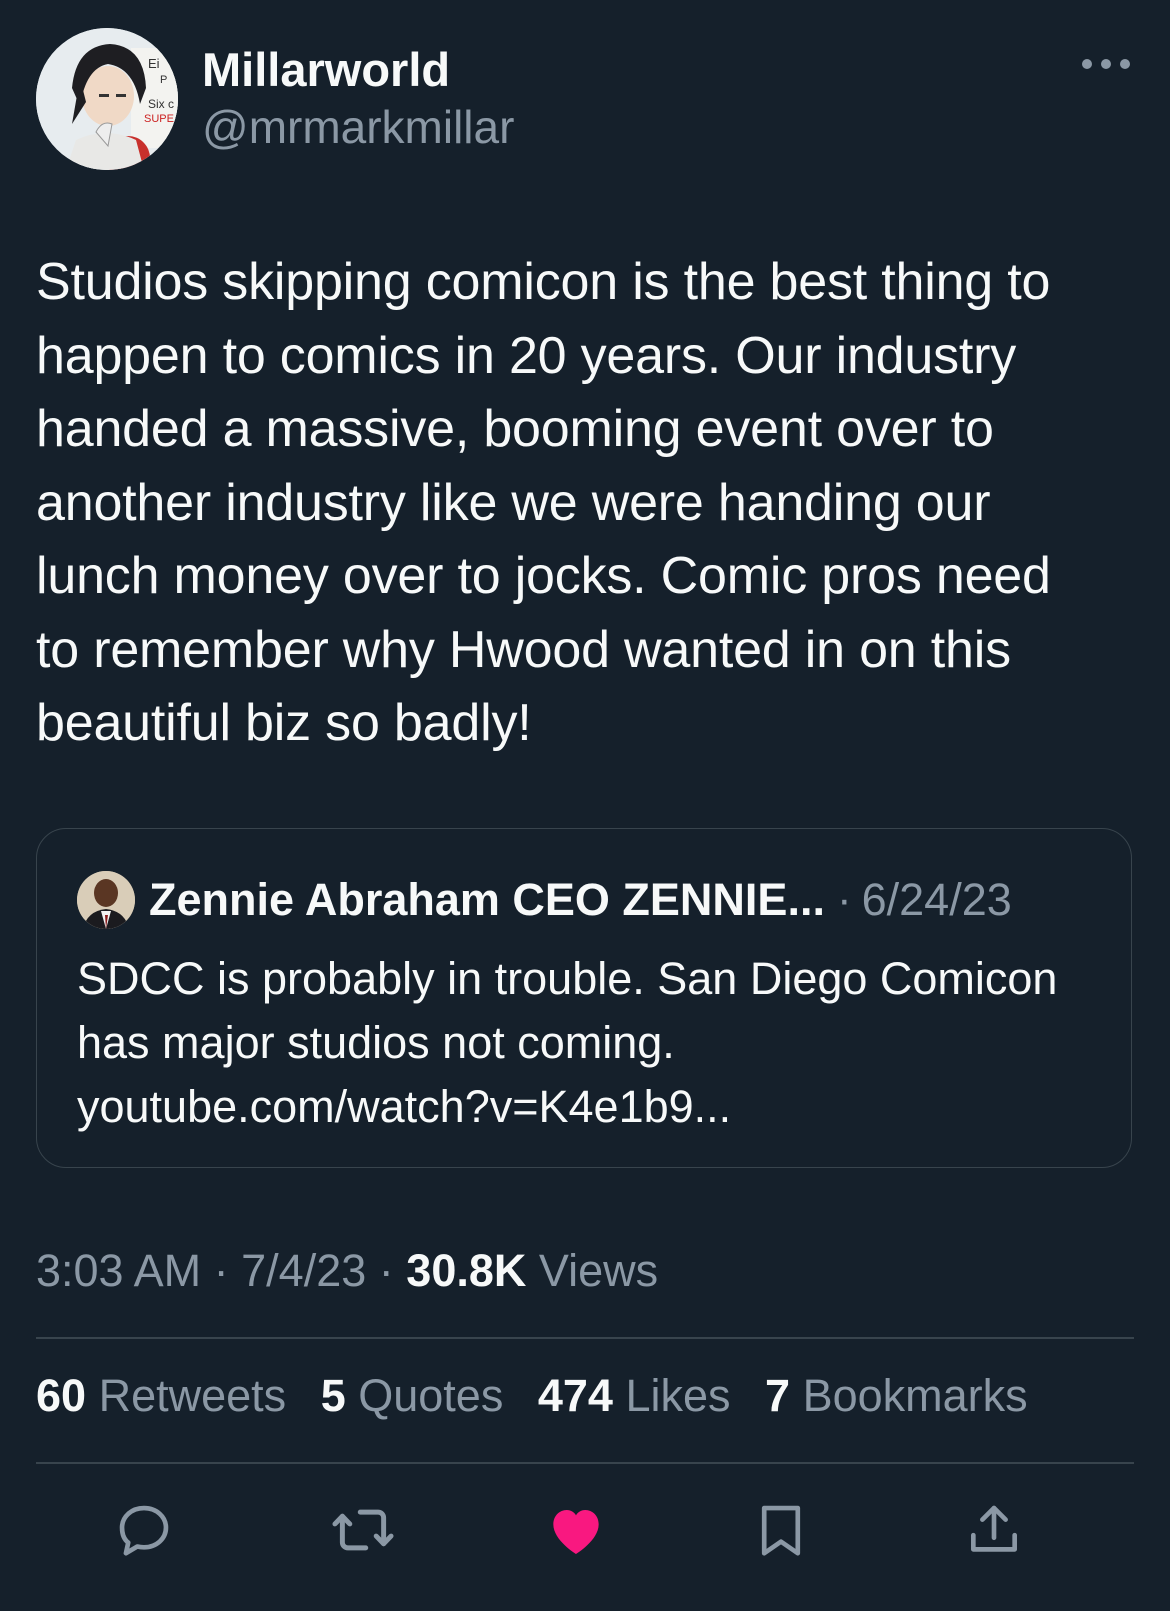 The height and width of the screenshot is (1611, 1170). Describe the element at coordinates (430, 1395) in the screenshot. I see `quotes-label: Quotes` at that location.